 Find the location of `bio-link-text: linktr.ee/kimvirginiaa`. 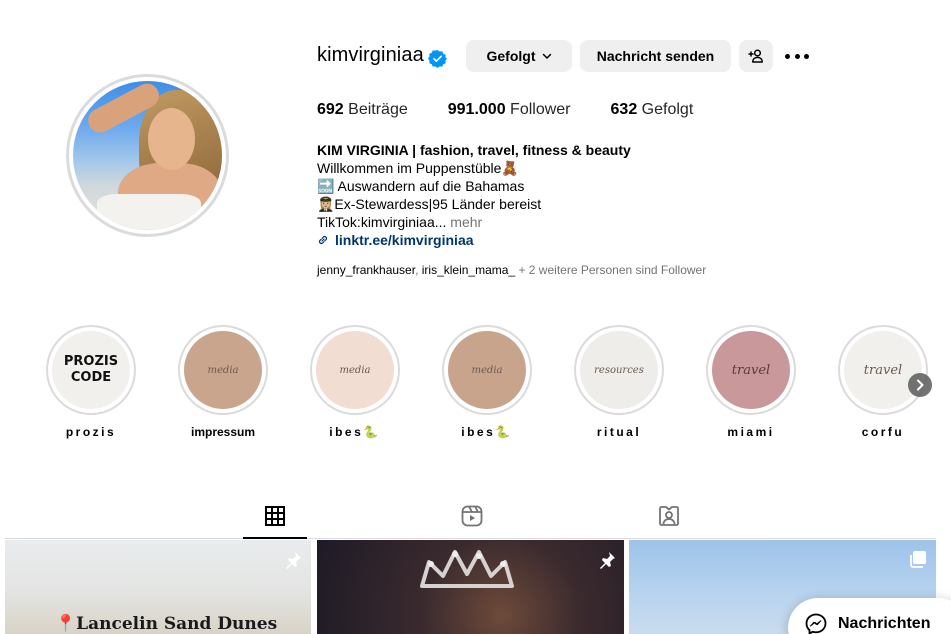

bio-link-text: linktr.ee/kimvirginiaa is located at coordinates (404, 240).